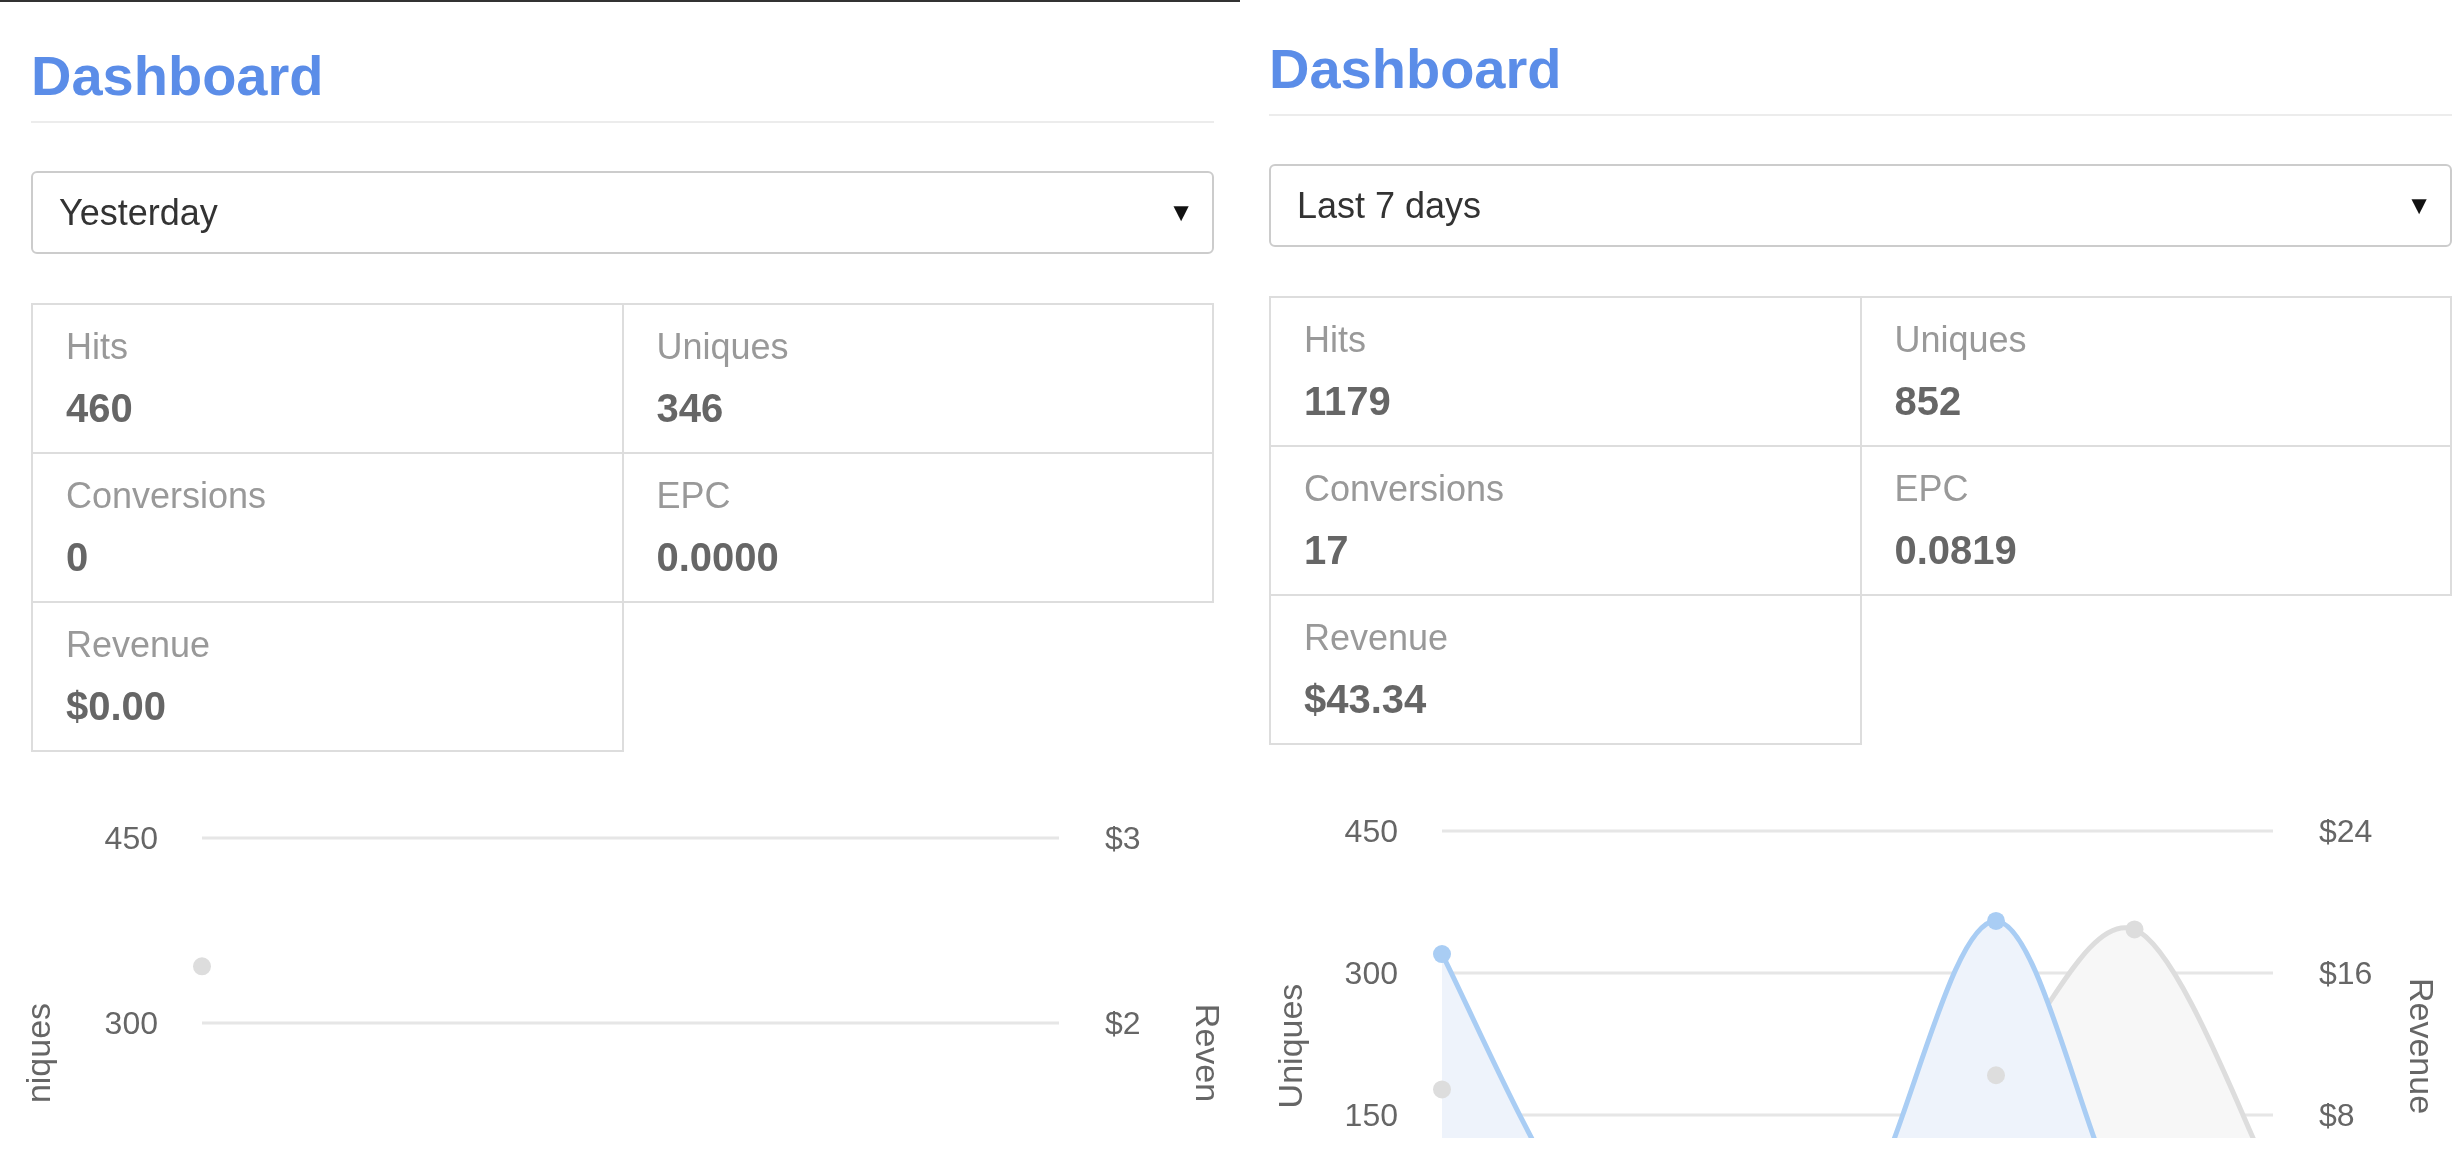 This screenshot has width=2454, height=1150. Describe the element at coordinates (1371, 1115) in the screenshot. I see `axis-tick-label: 150` at that location.